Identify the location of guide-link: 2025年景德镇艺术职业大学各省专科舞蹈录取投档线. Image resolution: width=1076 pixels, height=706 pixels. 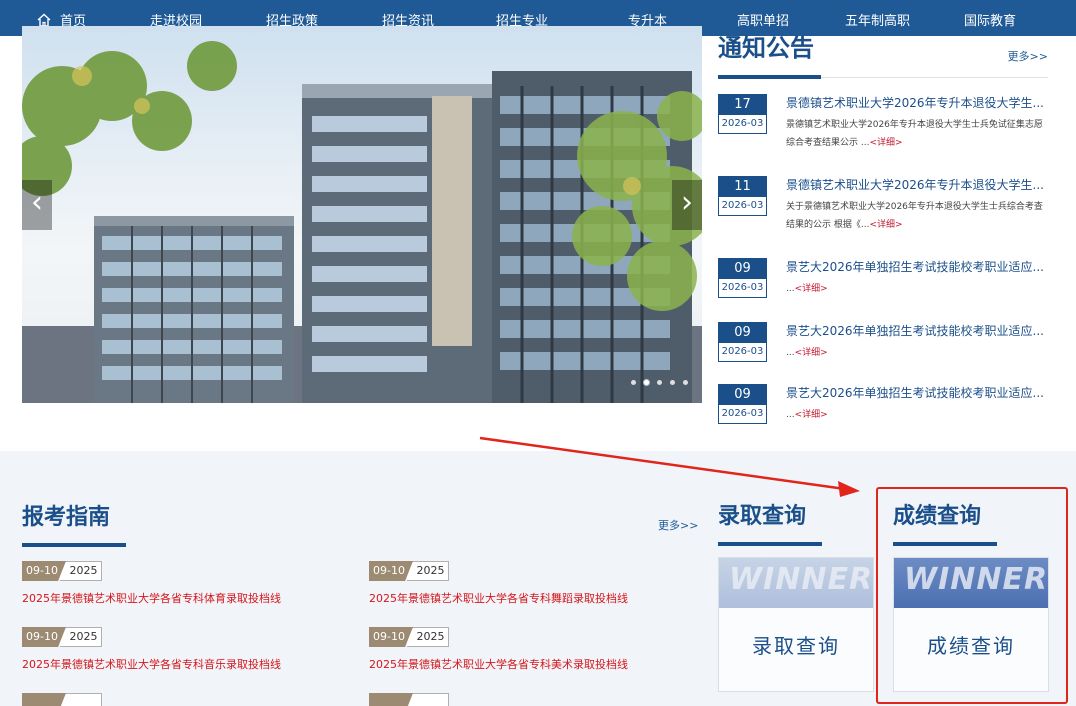
(529, 598).